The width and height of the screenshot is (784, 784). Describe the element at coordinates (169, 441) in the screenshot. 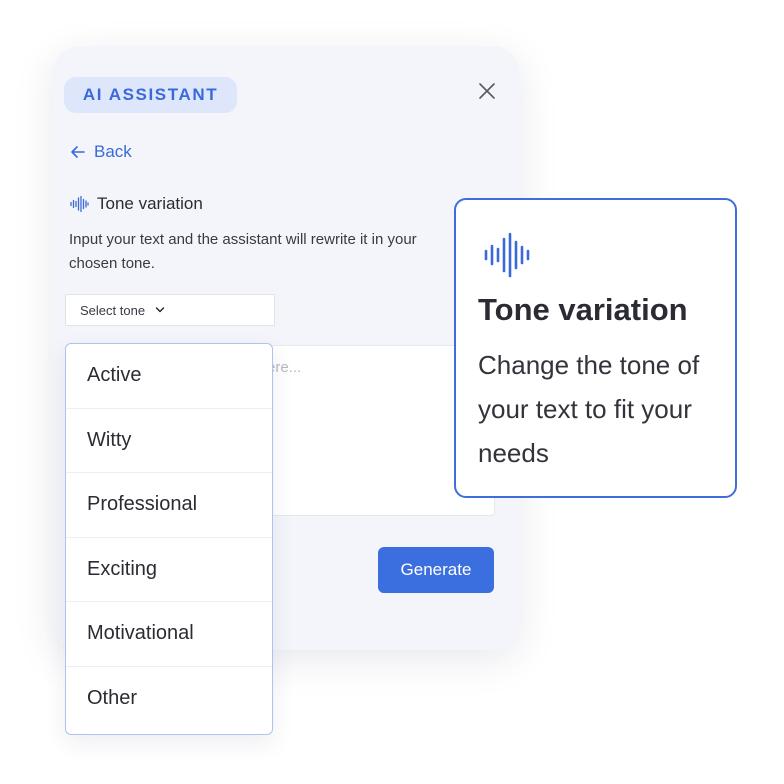

I see `tone-option-witty: Witty` at that location.